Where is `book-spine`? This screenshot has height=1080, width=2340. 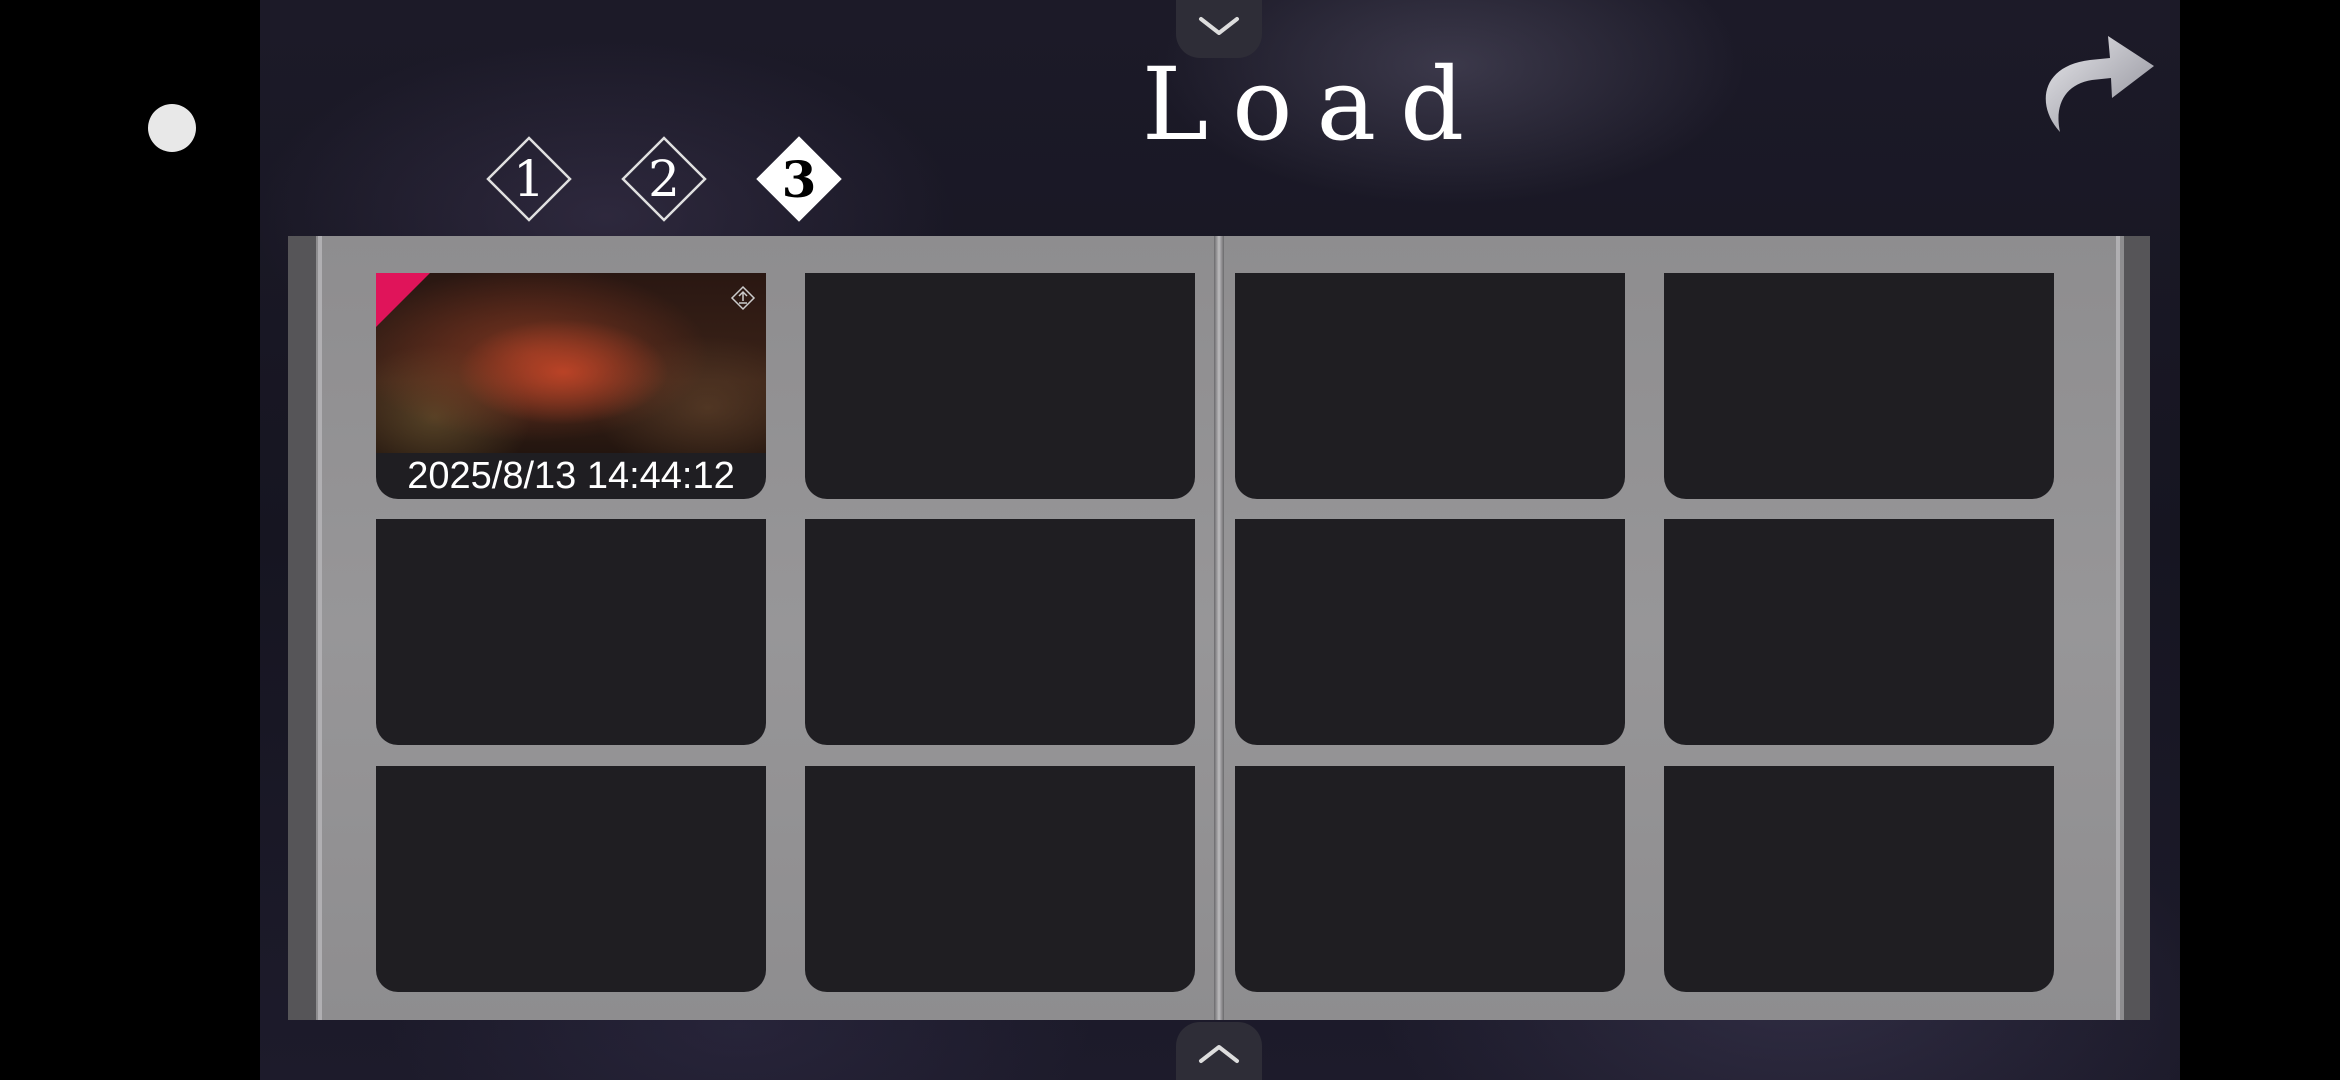
book-spine is located at coordinates (1219, 628).